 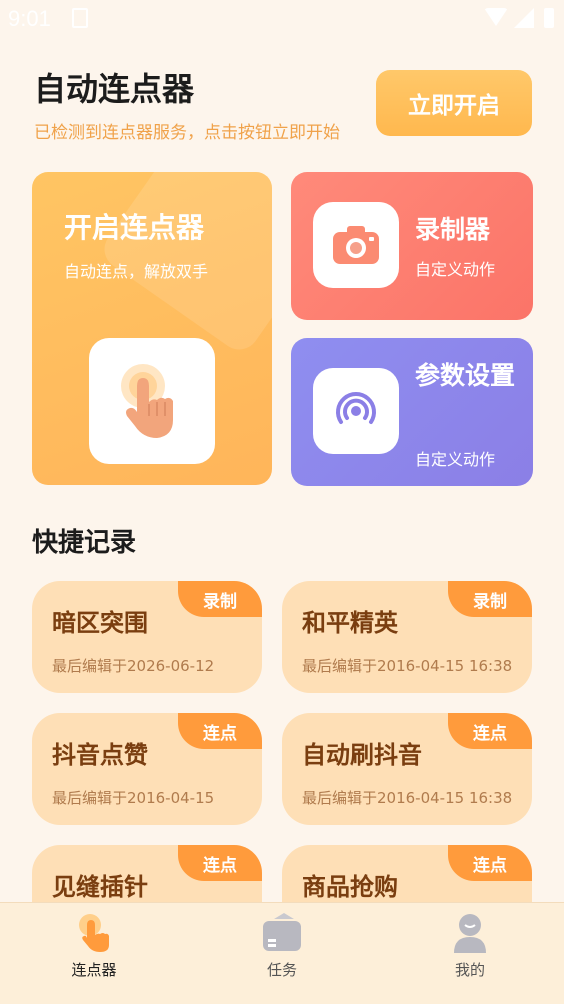 What do you see at coordinates (134, 227) in the screenshot?
I see `start-clicker-title: 开启连点器` at bounding box center [134, 227].